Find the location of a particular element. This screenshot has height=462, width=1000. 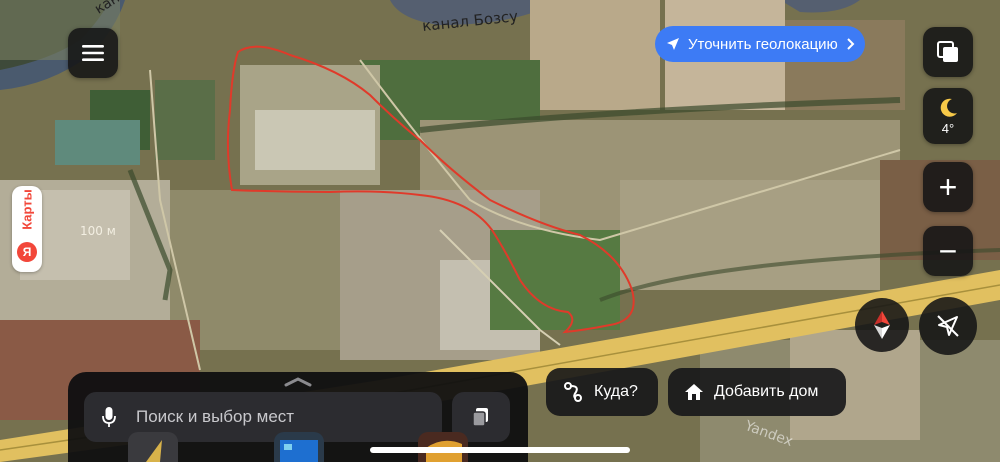

bookmarks-icon is located at coordinates (480, 417).